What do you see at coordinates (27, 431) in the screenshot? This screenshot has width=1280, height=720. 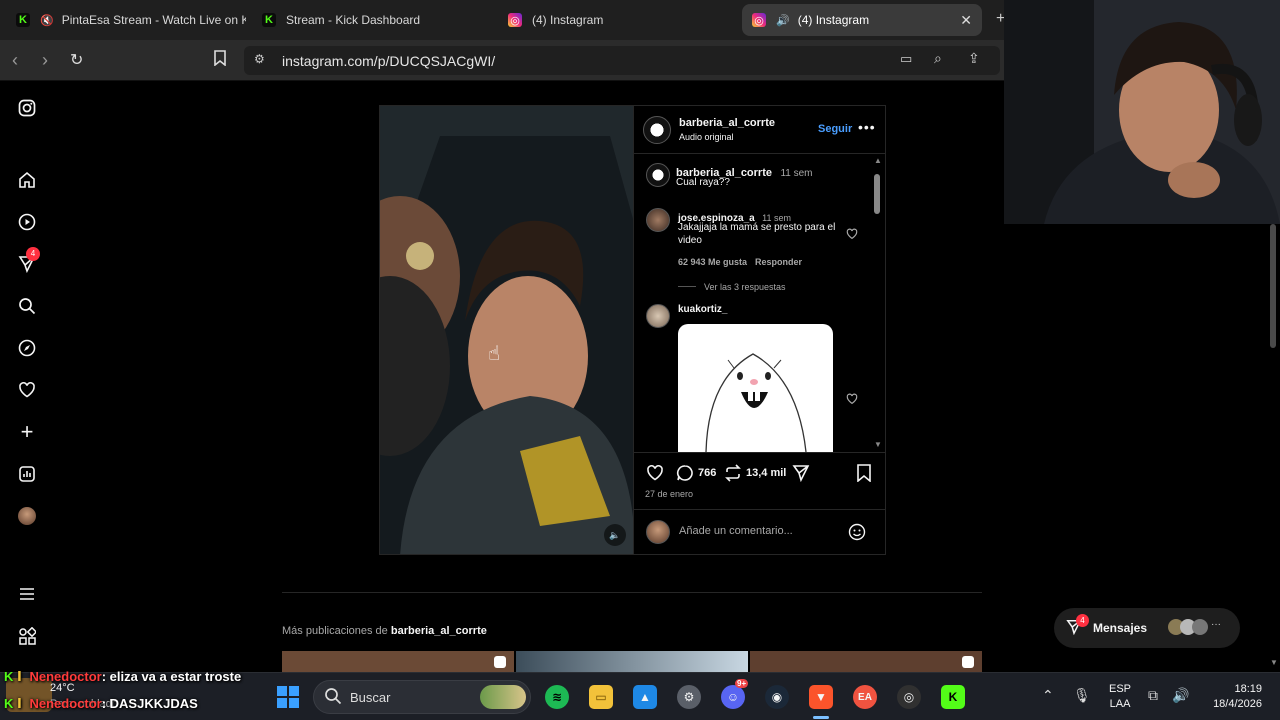 I see `create-icon: +` at bounding box center [27, 431].